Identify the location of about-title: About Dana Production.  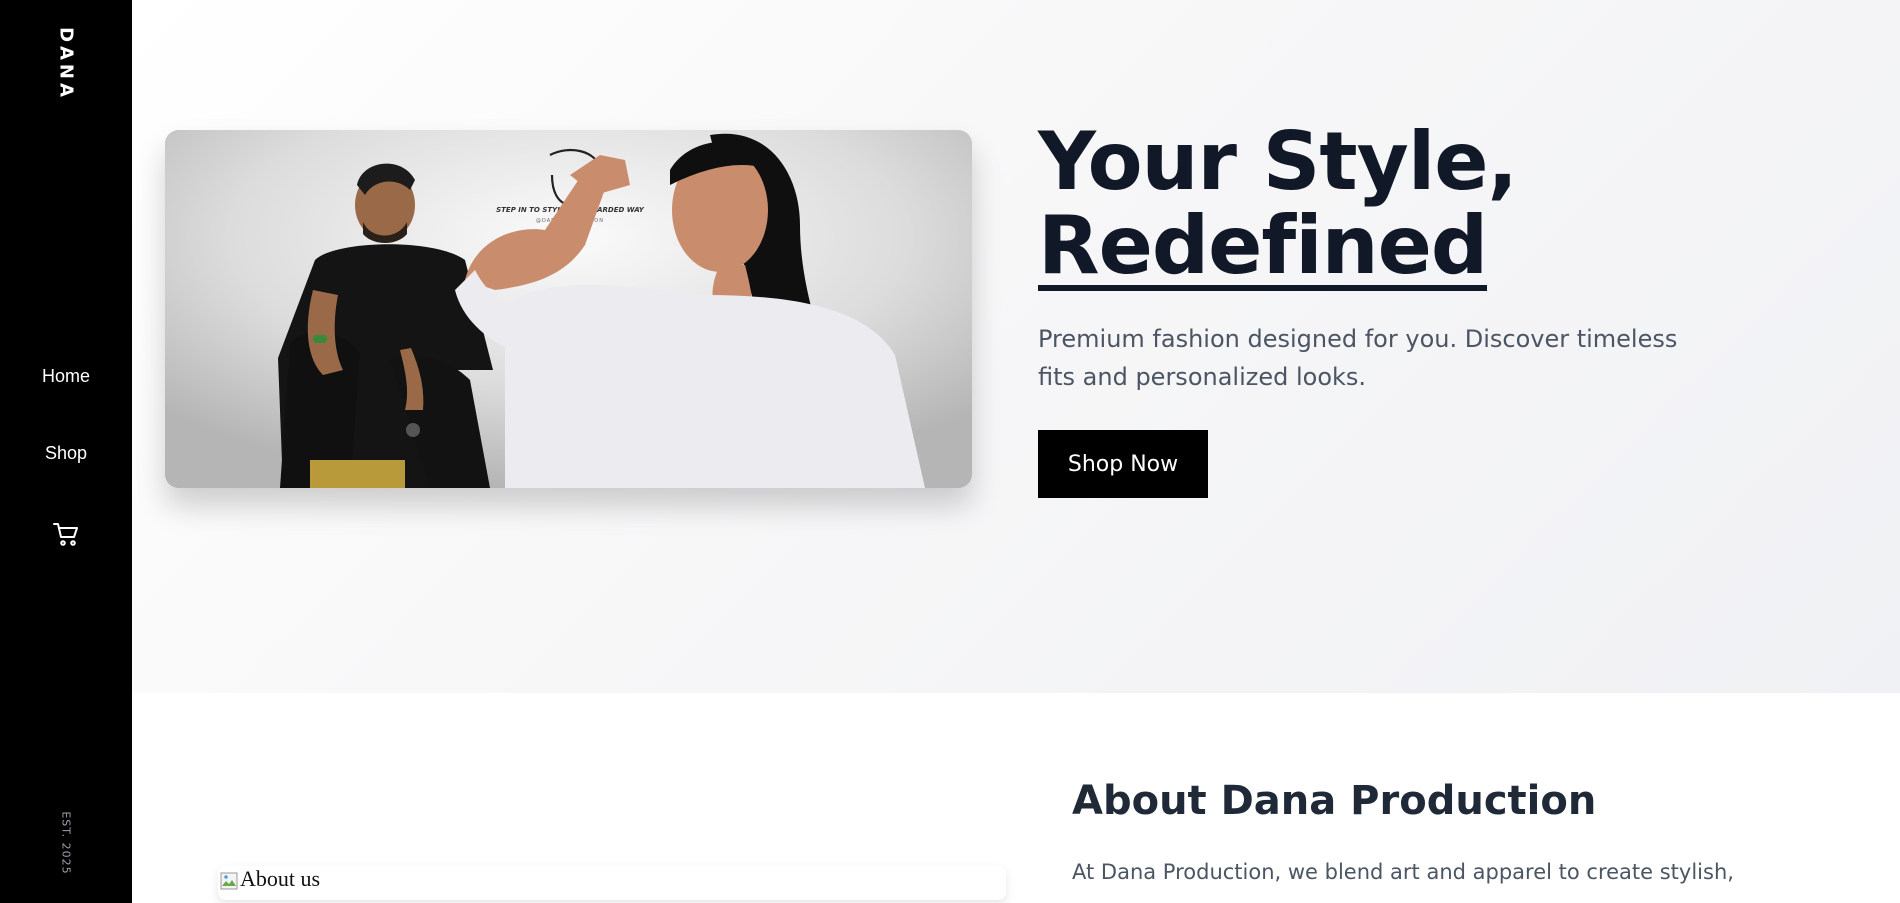
(1334, 801).